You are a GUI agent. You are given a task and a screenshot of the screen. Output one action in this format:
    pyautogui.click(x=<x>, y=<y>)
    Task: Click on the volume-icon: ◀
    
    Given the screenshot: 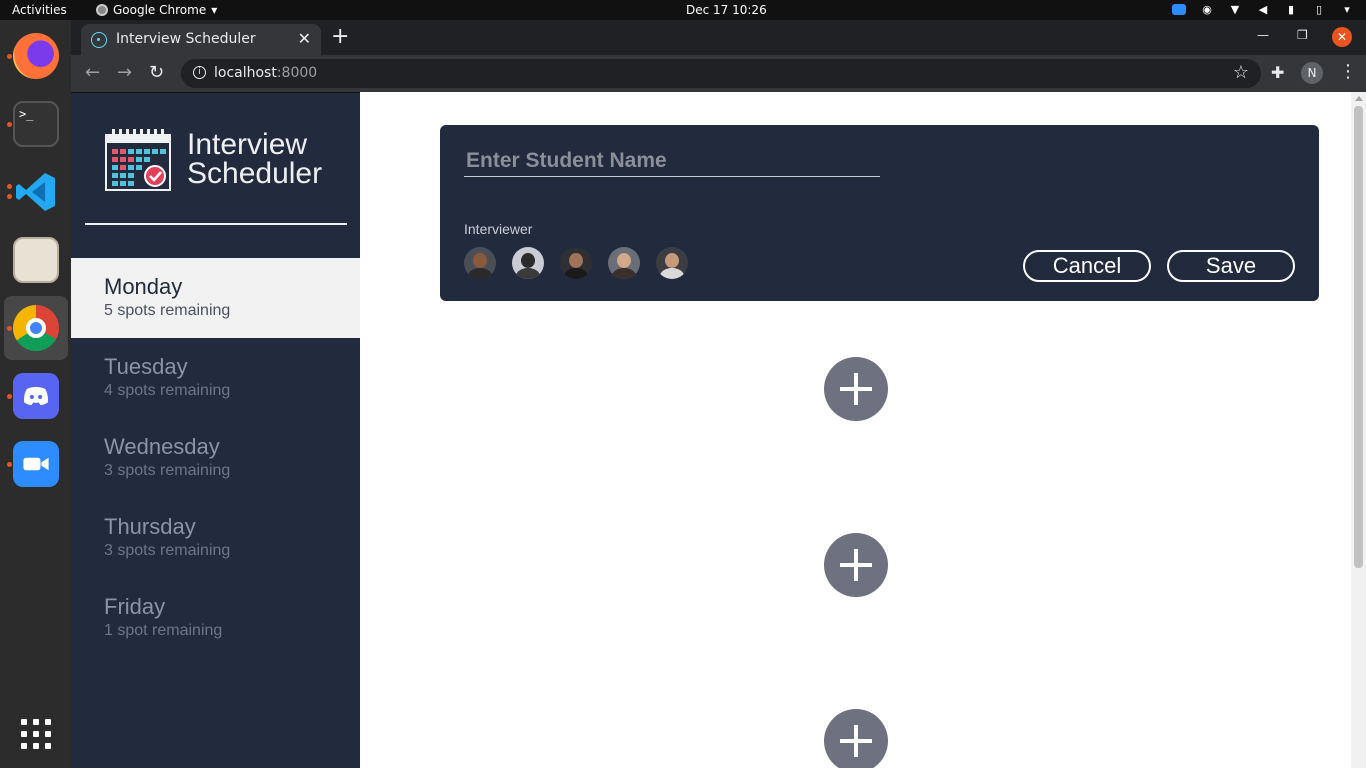 What is the action you would take?
    pyautogui.click(x=1263, y=9)
    